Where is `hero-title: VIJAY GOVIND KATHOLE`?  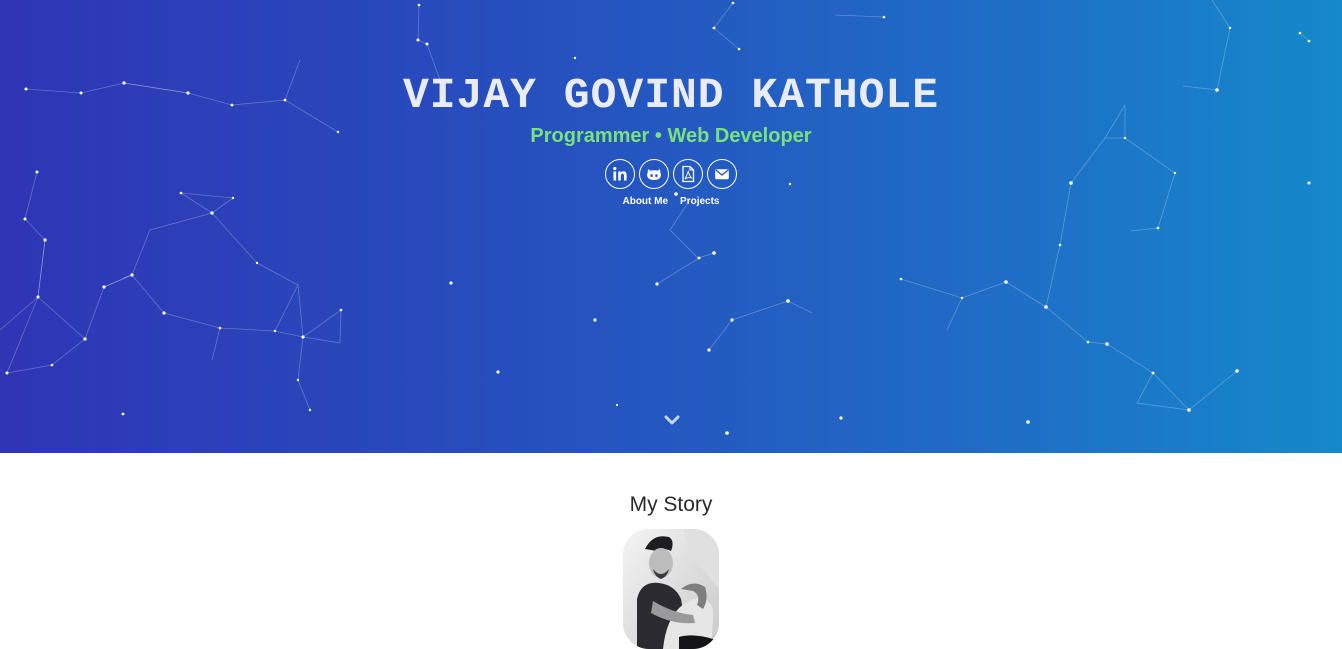
hero-title: VIJAY GOVIND KATHOLE is located at coordinates (671, 95).